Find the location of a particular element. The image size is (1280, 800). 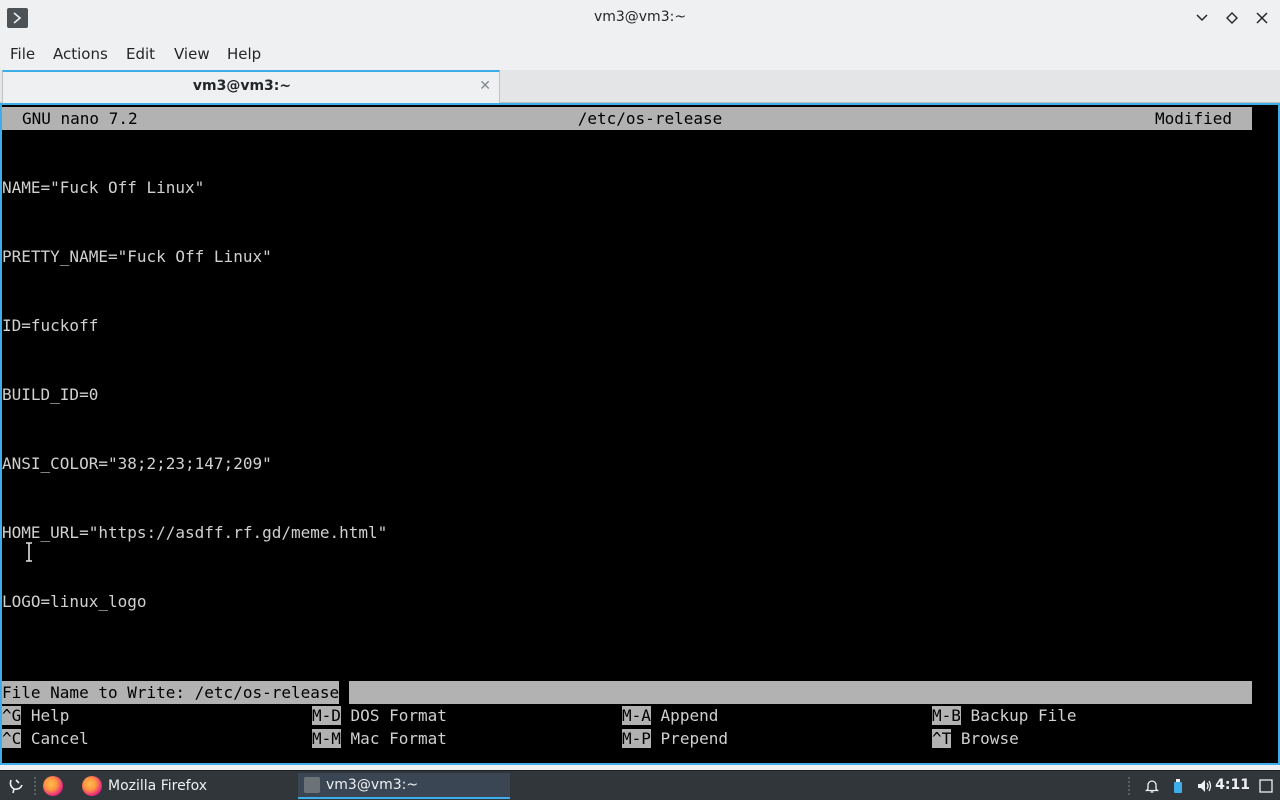

clock: 4:11 is located at coordinates (1232, 785).